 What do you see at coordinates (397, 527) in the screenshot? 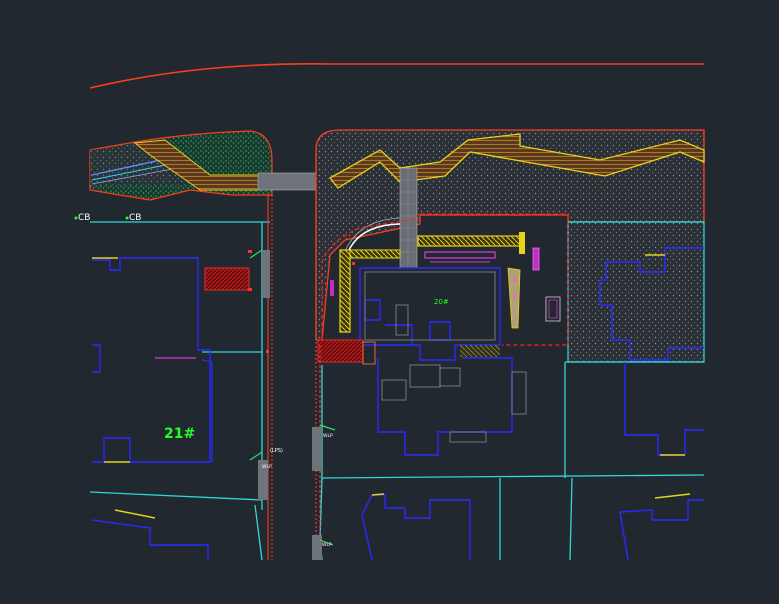
I see `building-south` at bounding box center [397, 527].